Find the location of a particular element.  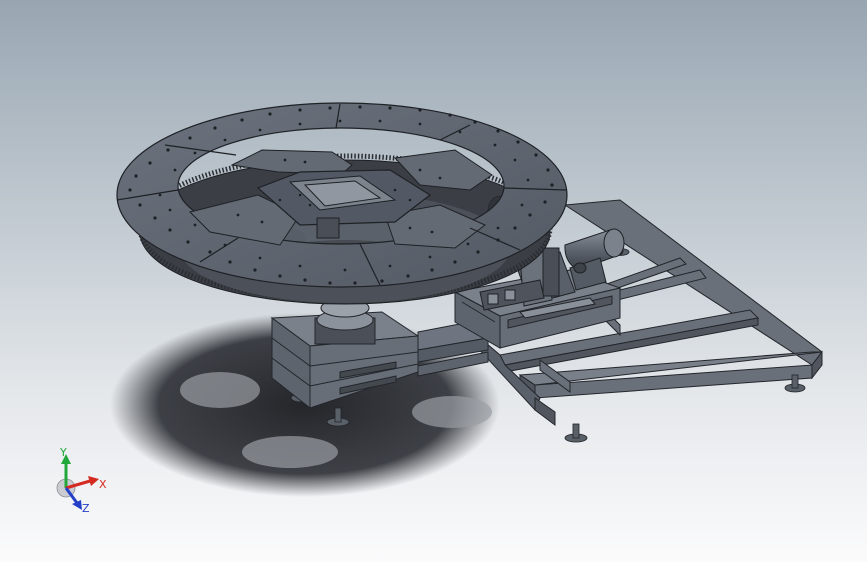

x-axis-arrowhead is located at coordinates (93, 481).